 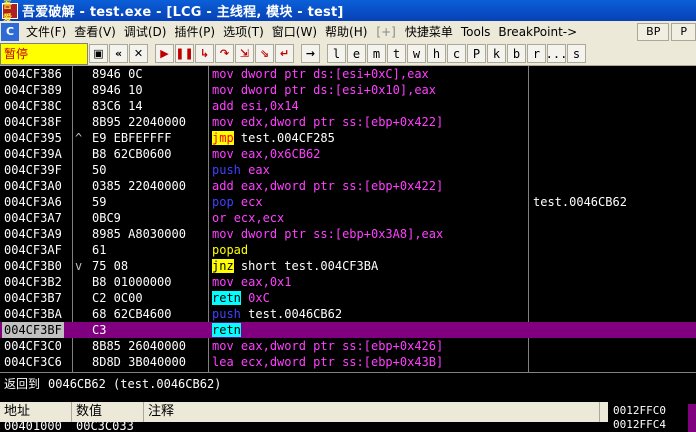 I want to click on jump-marker: v, so click(x=79, y=266).